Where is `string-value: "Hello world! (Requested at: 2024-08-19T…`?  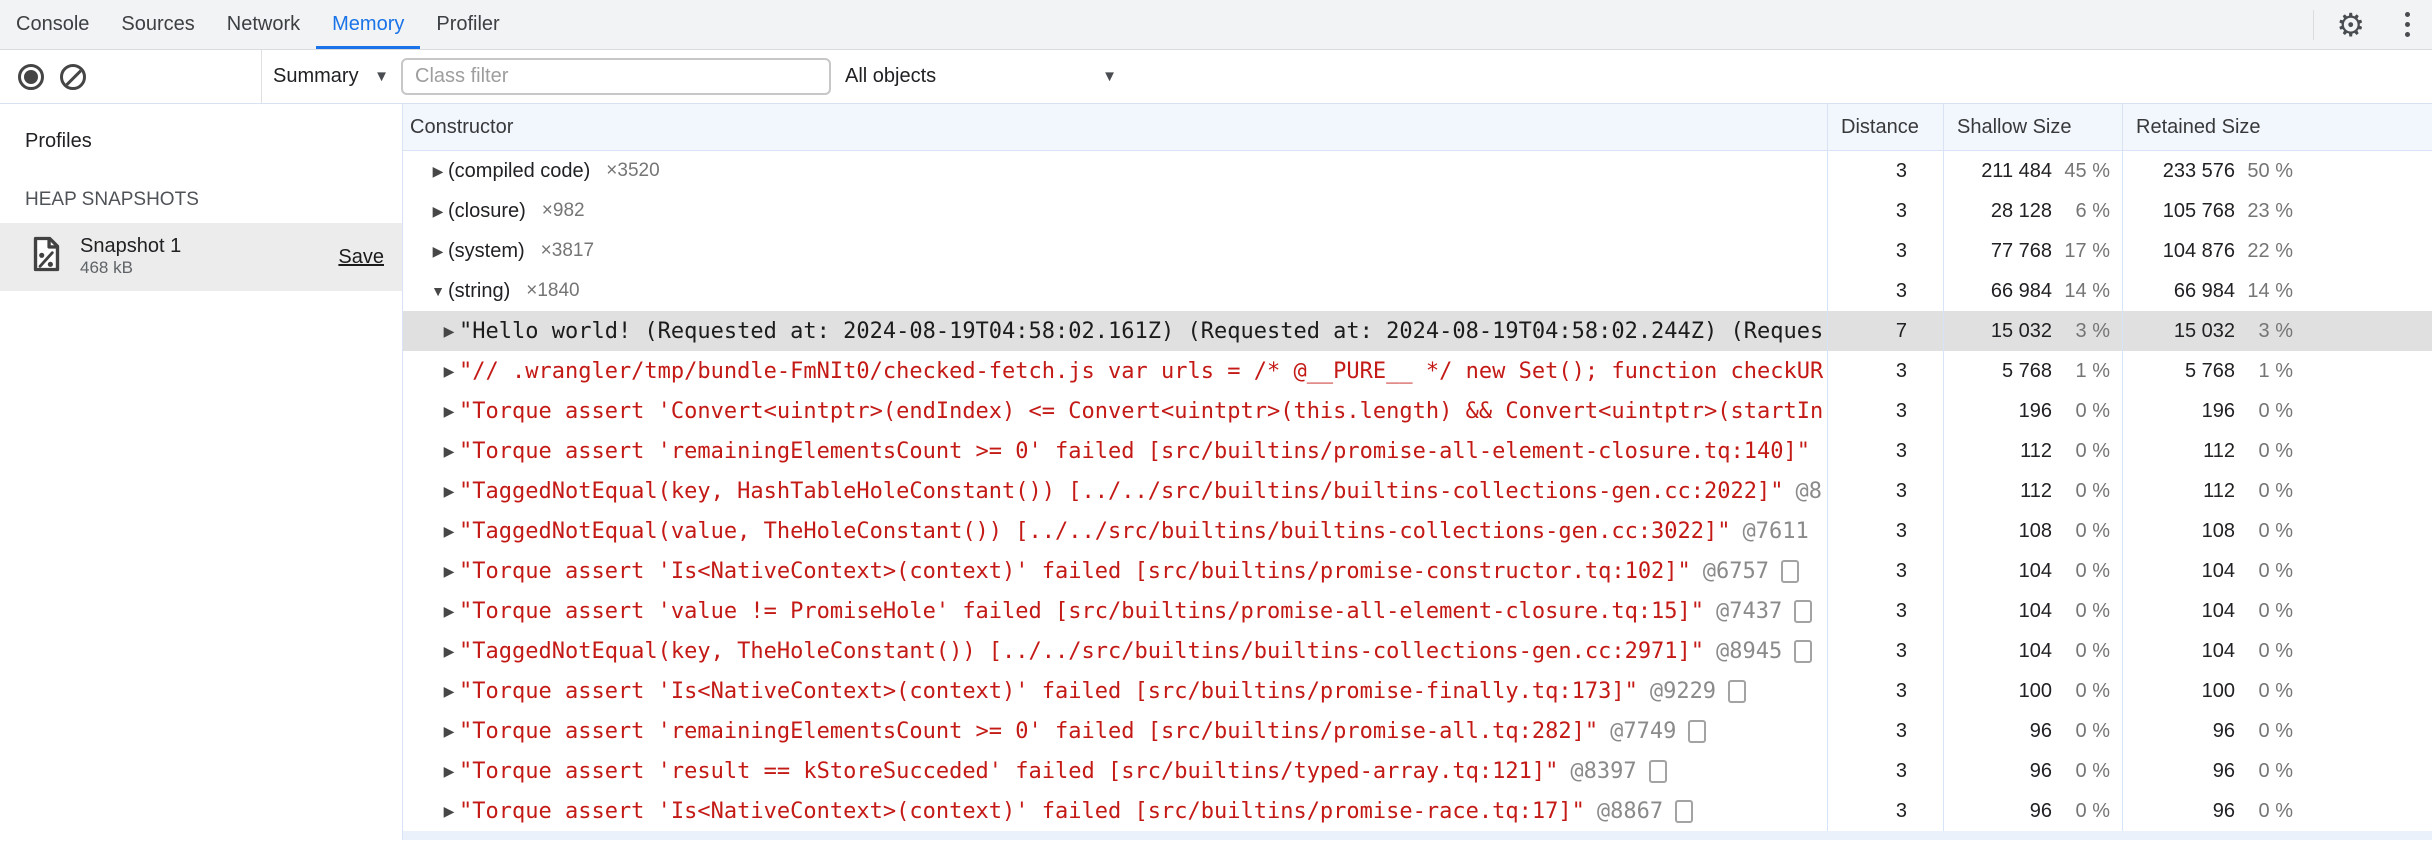 string-value: "Hello world! (Requested at: 2024-08-19T… is located at coordinates (1141, 331).